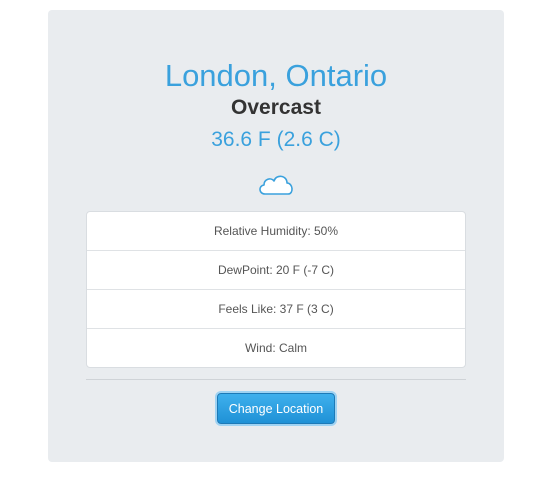  Describe the element at coordinates (276, 231) in the screenshot. I see `humidity-item: Relative Humidity: 50%` at that location.